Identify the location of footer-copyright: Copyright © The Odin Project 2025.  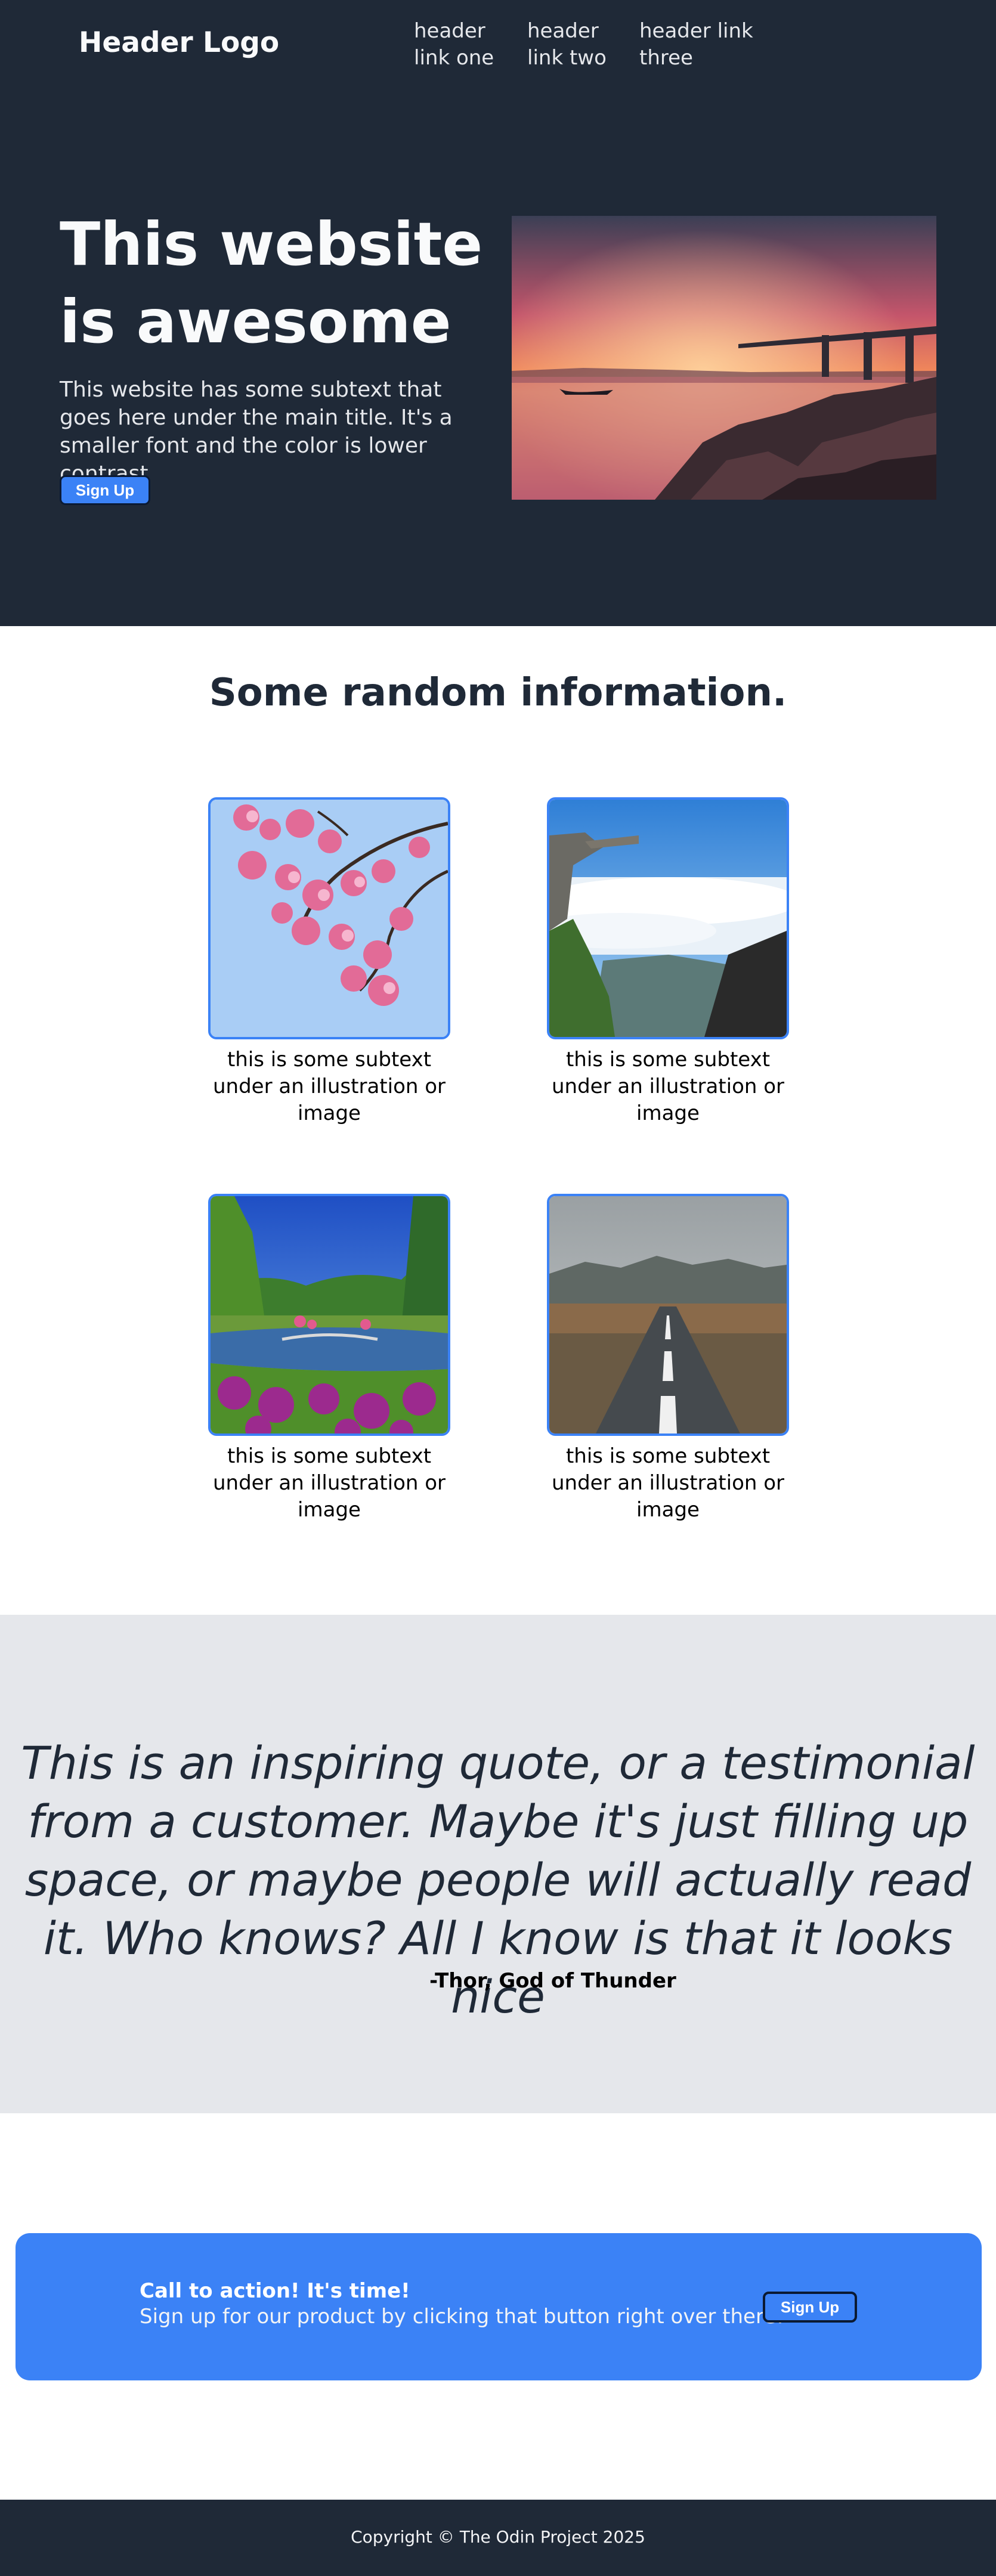
(498, 2537).